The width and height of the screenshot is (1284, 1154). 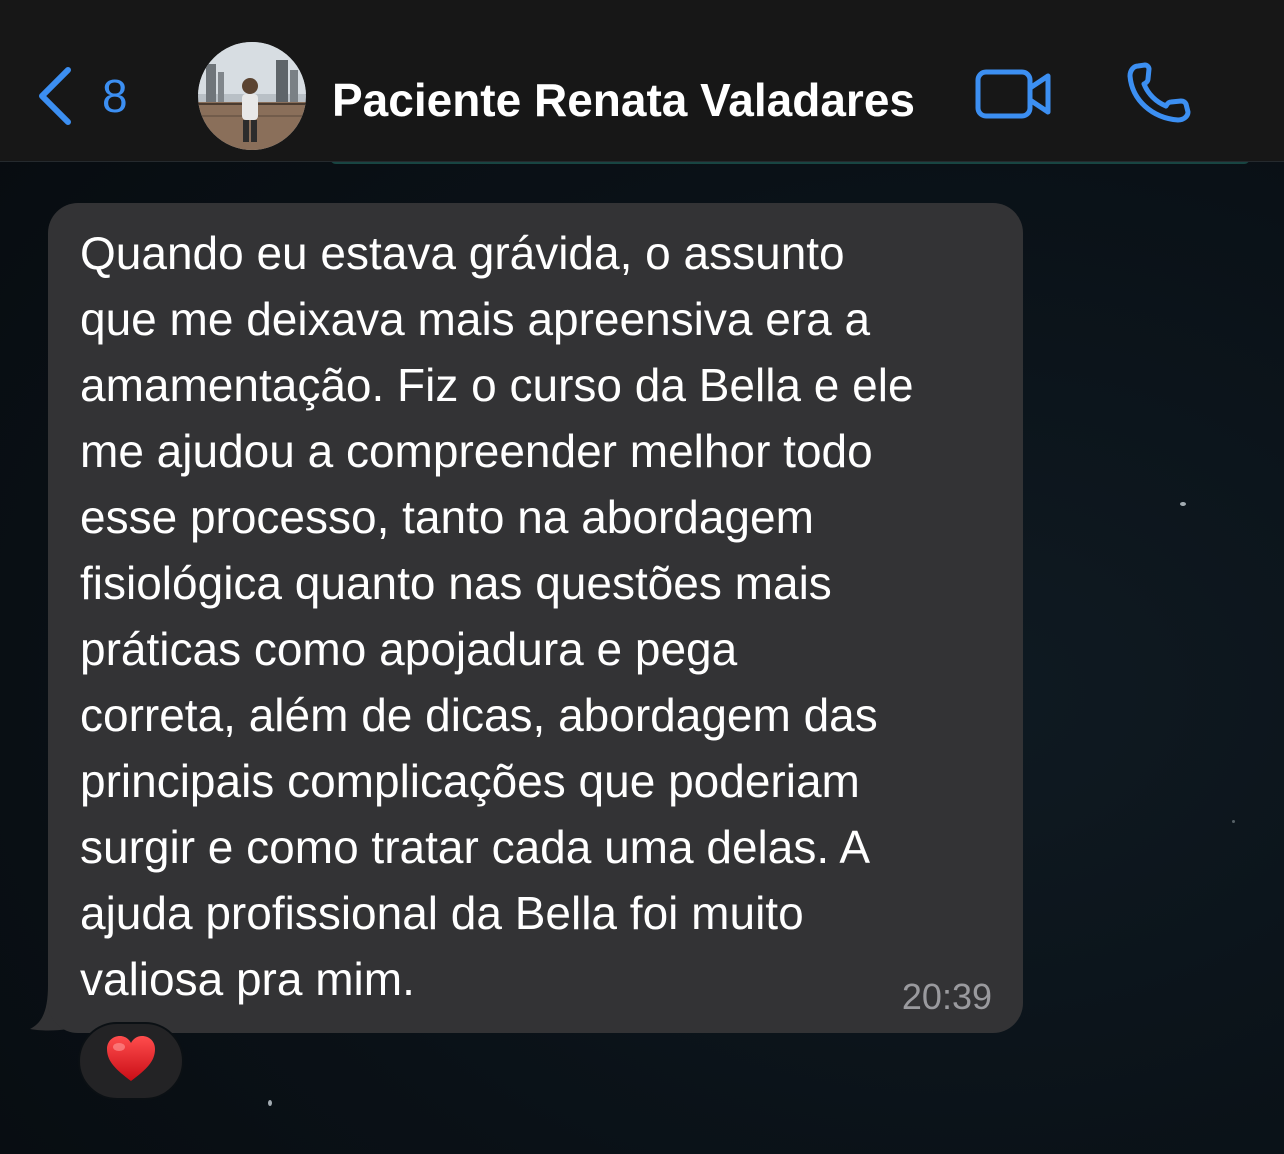 I want to click on heart-icon, so click(x=131, y=1061).